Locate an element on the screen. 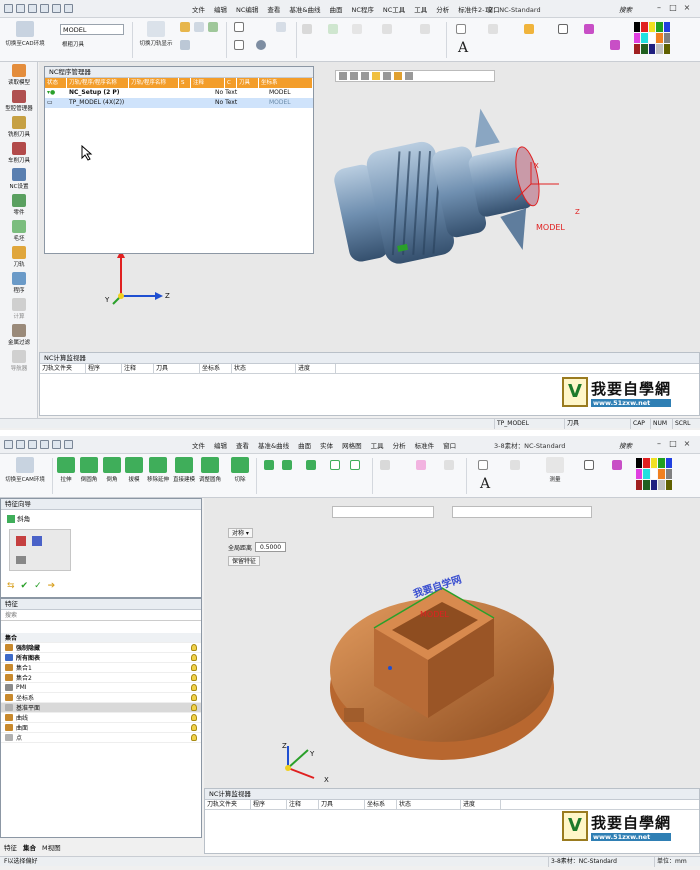 This screenshot has height=870, width=700. left-item-toolpath: 刀轨 is located at coordinates (19, 257).